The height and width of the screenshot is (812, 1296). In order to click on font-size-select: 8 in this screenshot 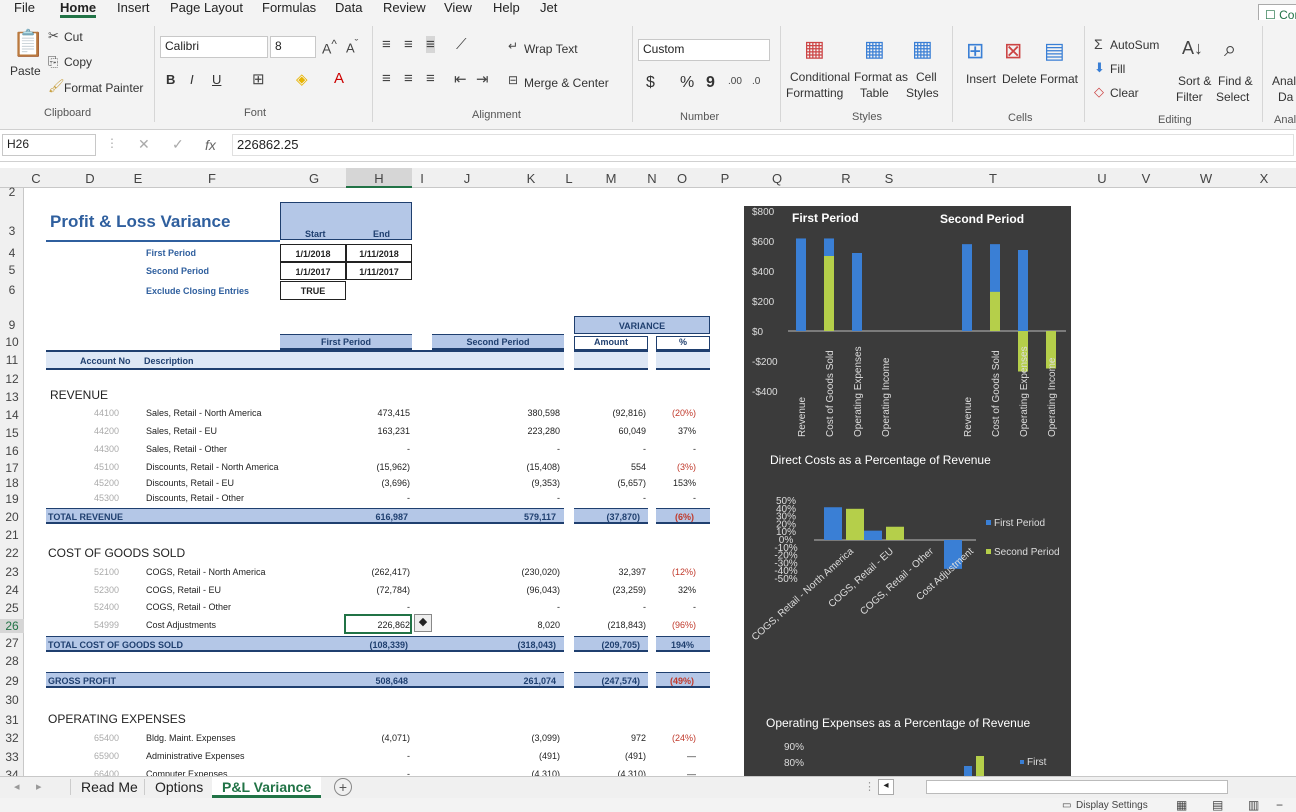, I will do `click(293, 47)`.